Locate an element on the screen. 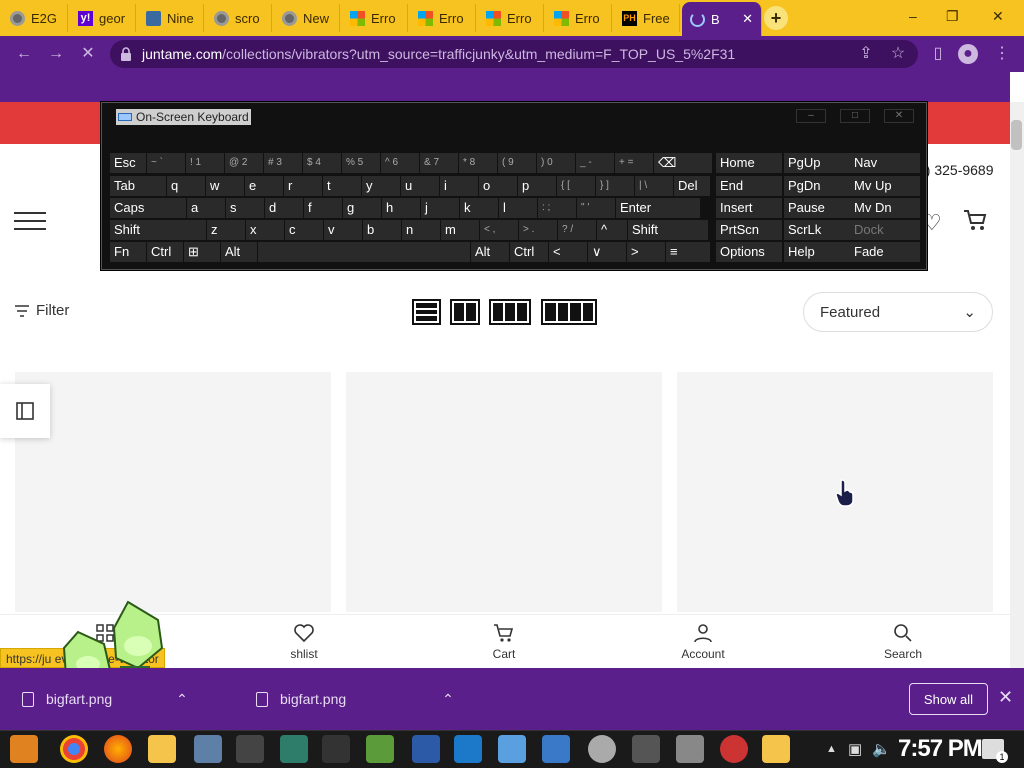 The width and height of the screenshot is (1024, 768). browser-tab: E2G is located at coordinates (35, 18).